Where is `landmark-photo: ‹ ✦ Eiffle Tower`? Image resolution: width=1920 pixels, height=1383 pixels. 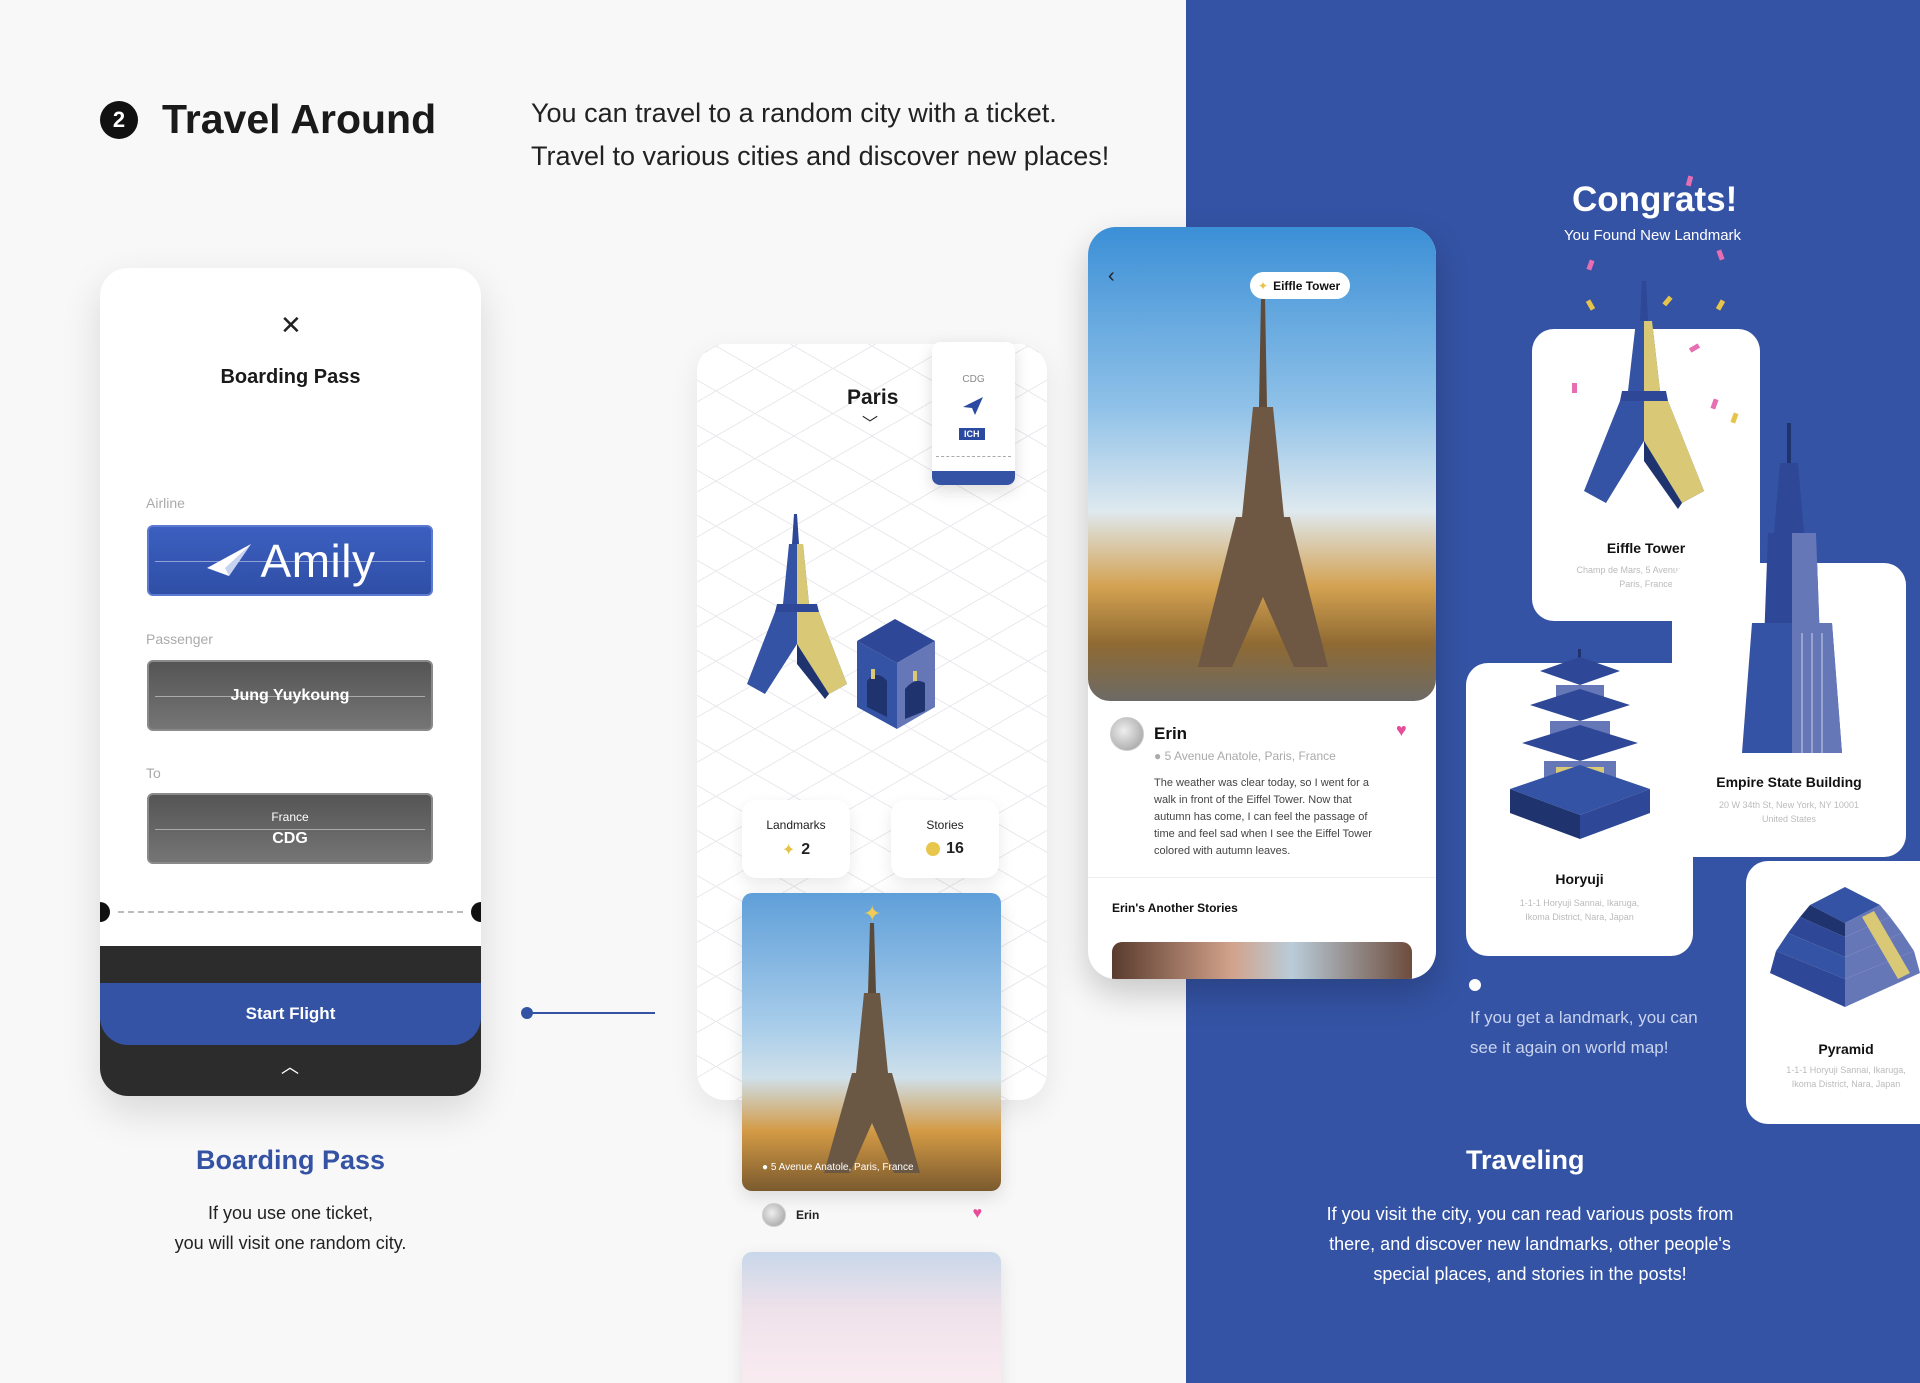
landmark-photo: ‹ ✦ Eiffle Tower is located at coordinates (1262, 464).